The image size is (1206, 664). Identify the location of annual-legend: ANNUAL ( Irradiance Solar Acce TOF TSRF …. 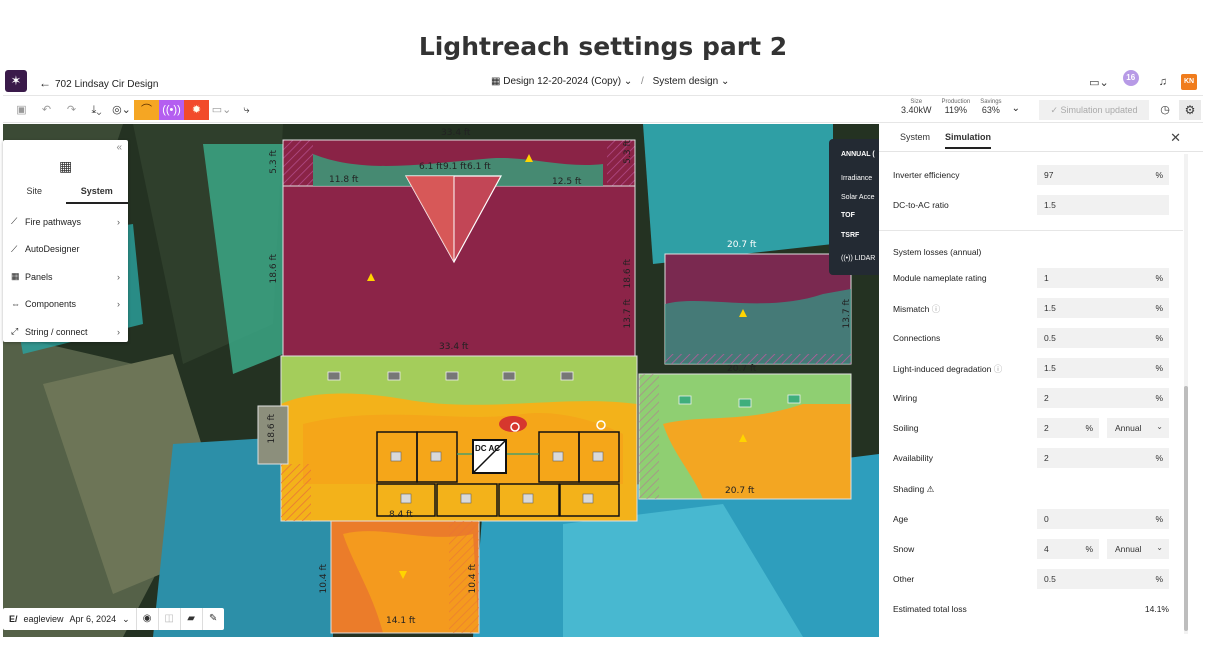
(854, 207).